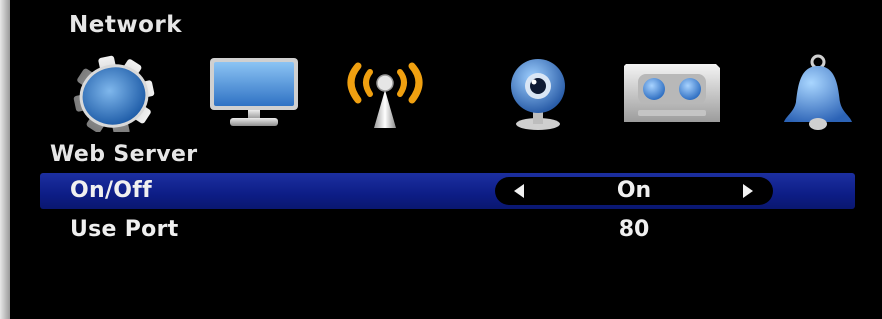  I want to click on setting-value: On, so click(634, 190).